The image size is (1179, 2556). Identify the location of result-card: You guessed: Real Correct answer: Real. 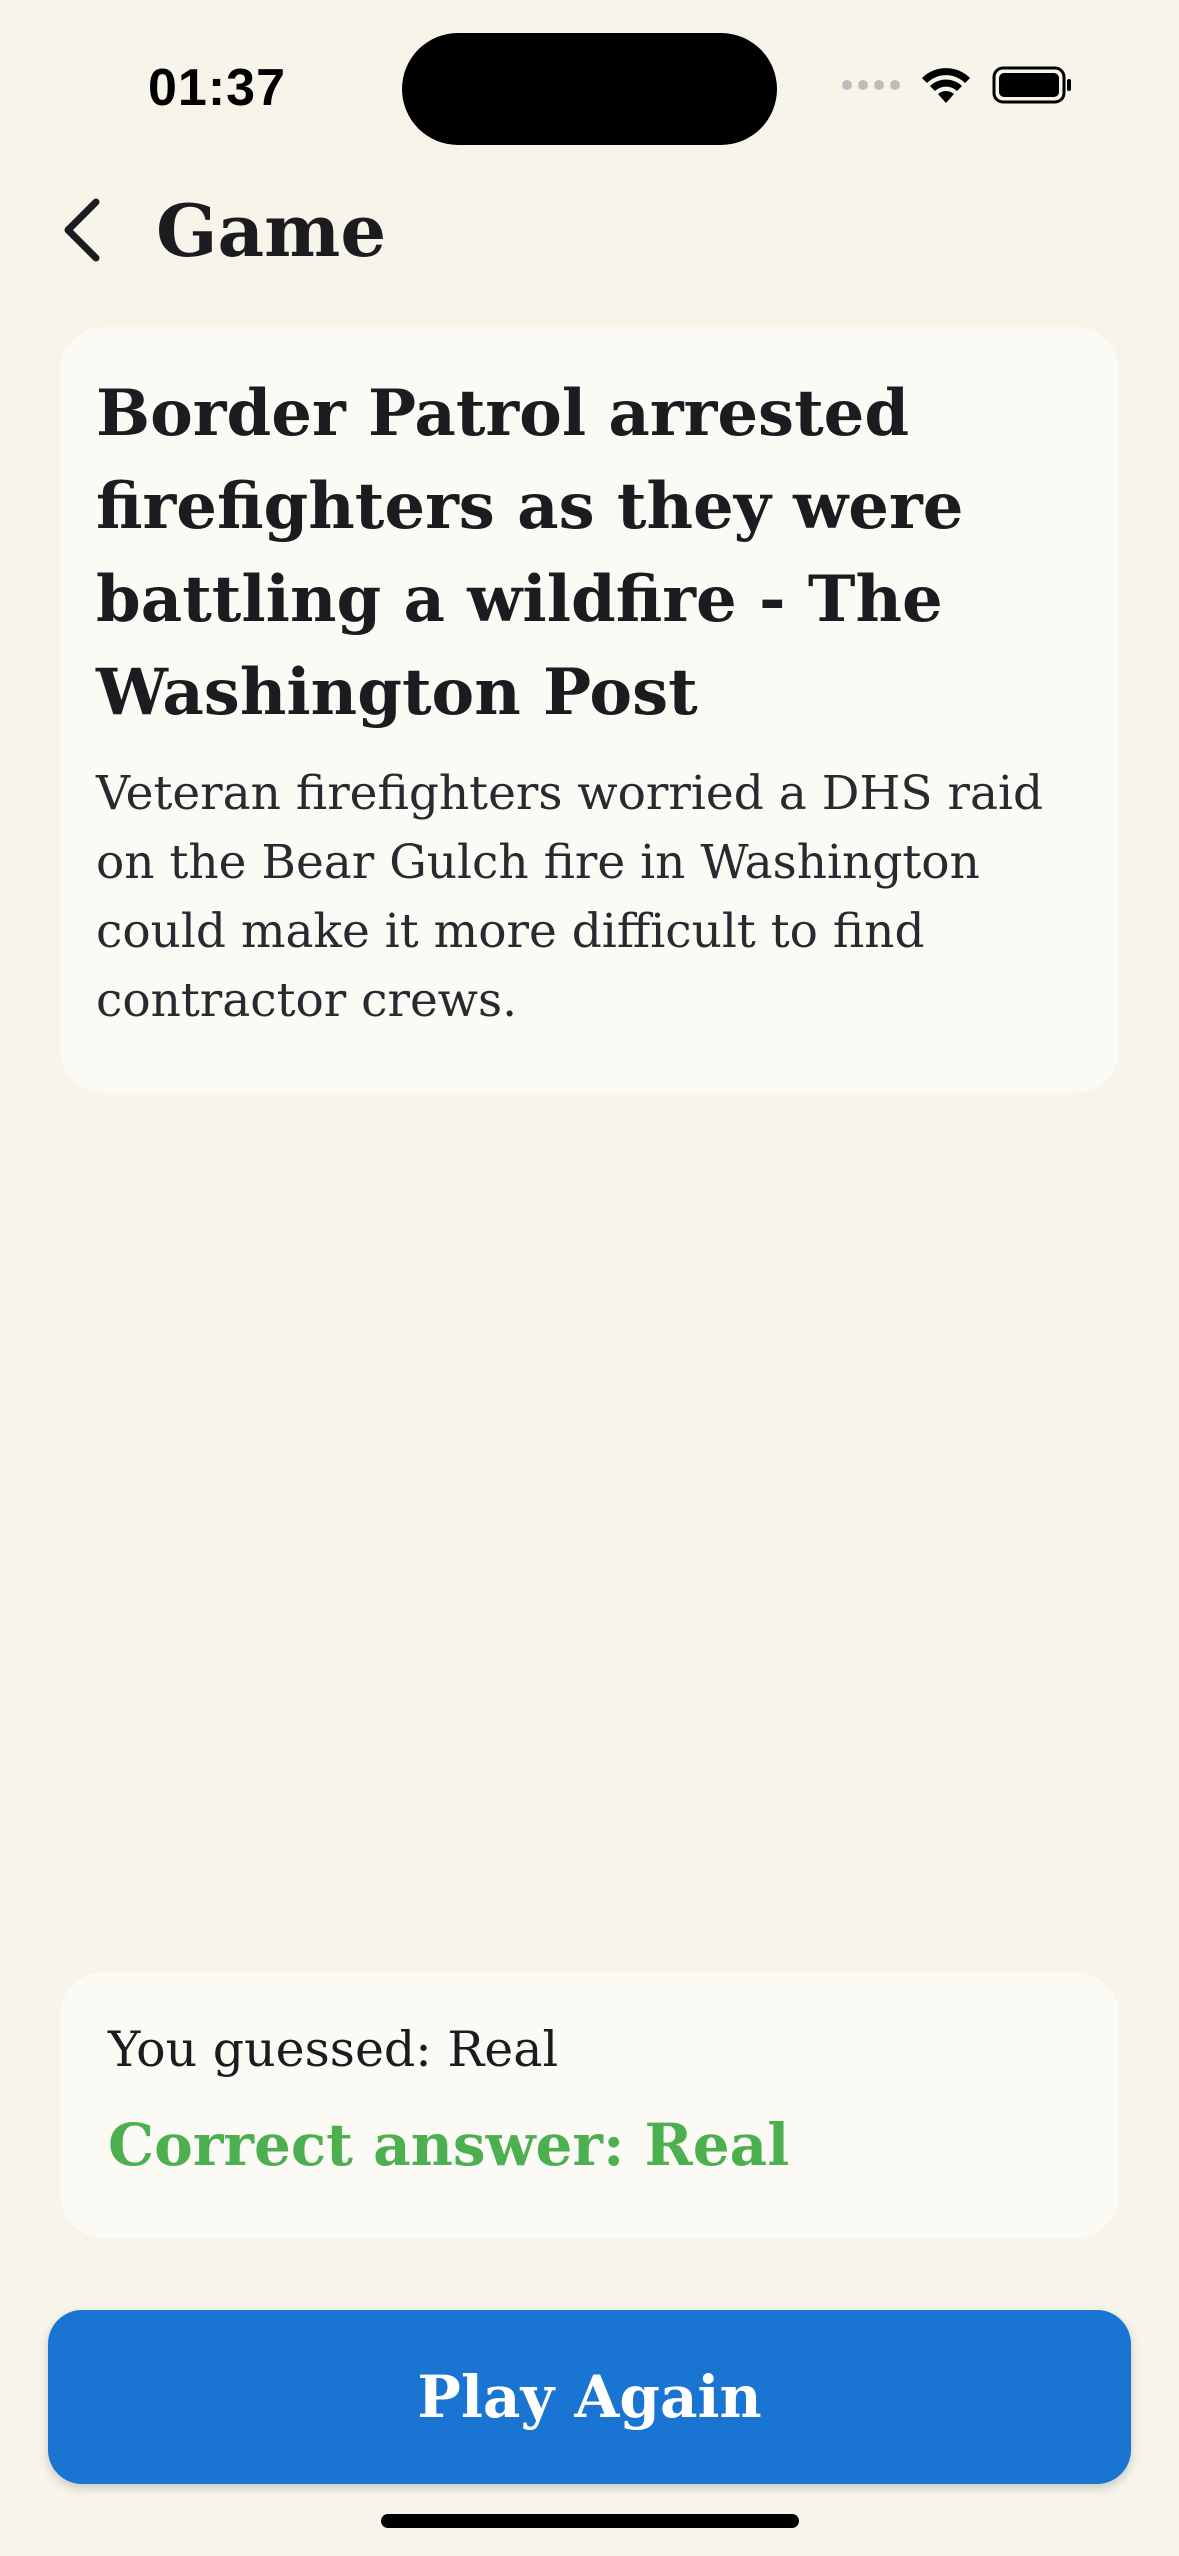
(589, 2105).